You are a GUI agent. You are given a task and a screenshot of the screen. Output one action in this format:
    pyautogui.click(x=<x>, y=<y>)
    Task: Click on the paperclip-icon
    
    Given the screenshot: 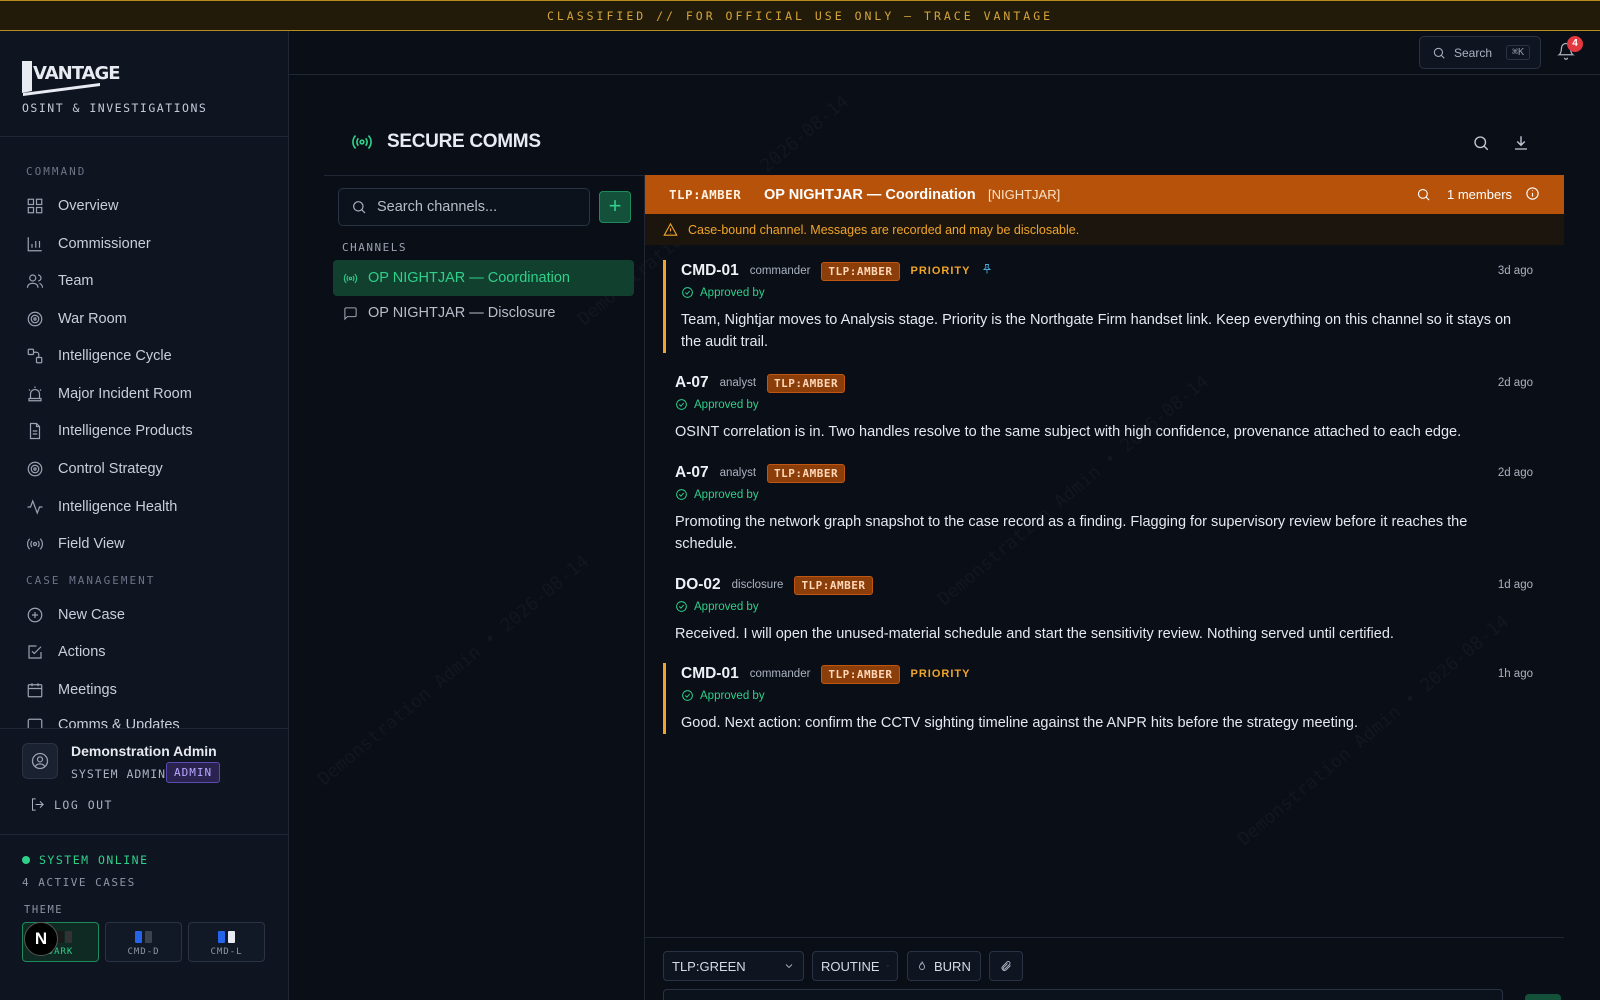 What is the action you would take?
    pyautogui.click(x=1006, y=966)
    